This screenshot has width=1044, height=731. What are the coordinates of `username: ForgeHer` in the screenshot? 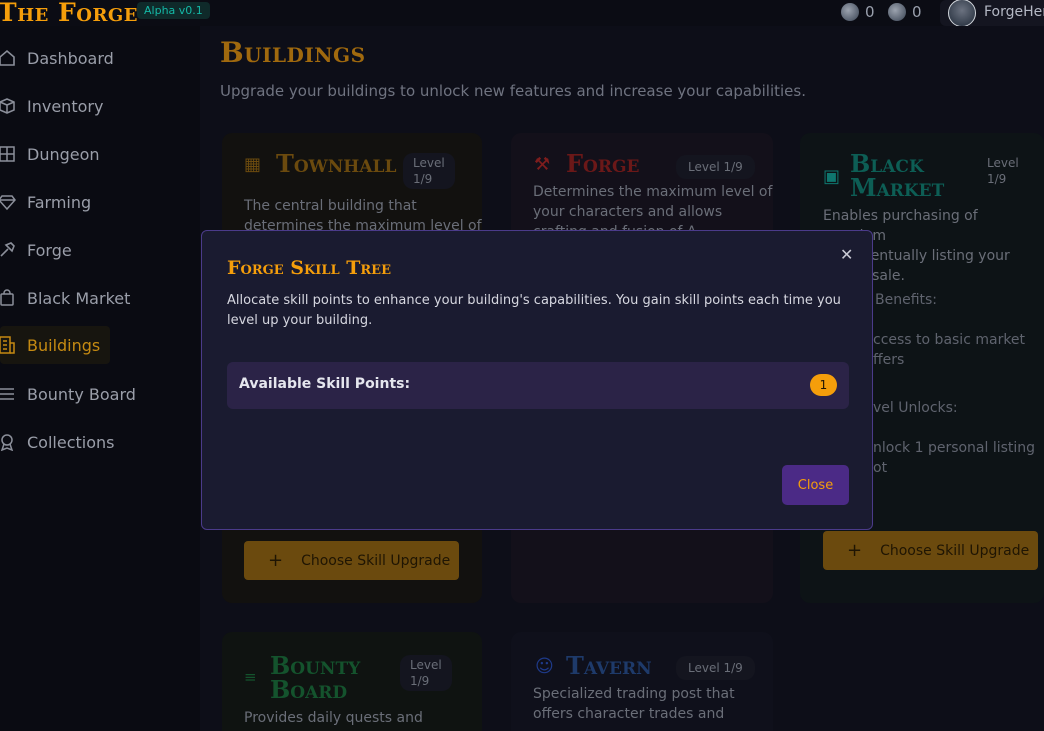 It's located at (1014, 12).